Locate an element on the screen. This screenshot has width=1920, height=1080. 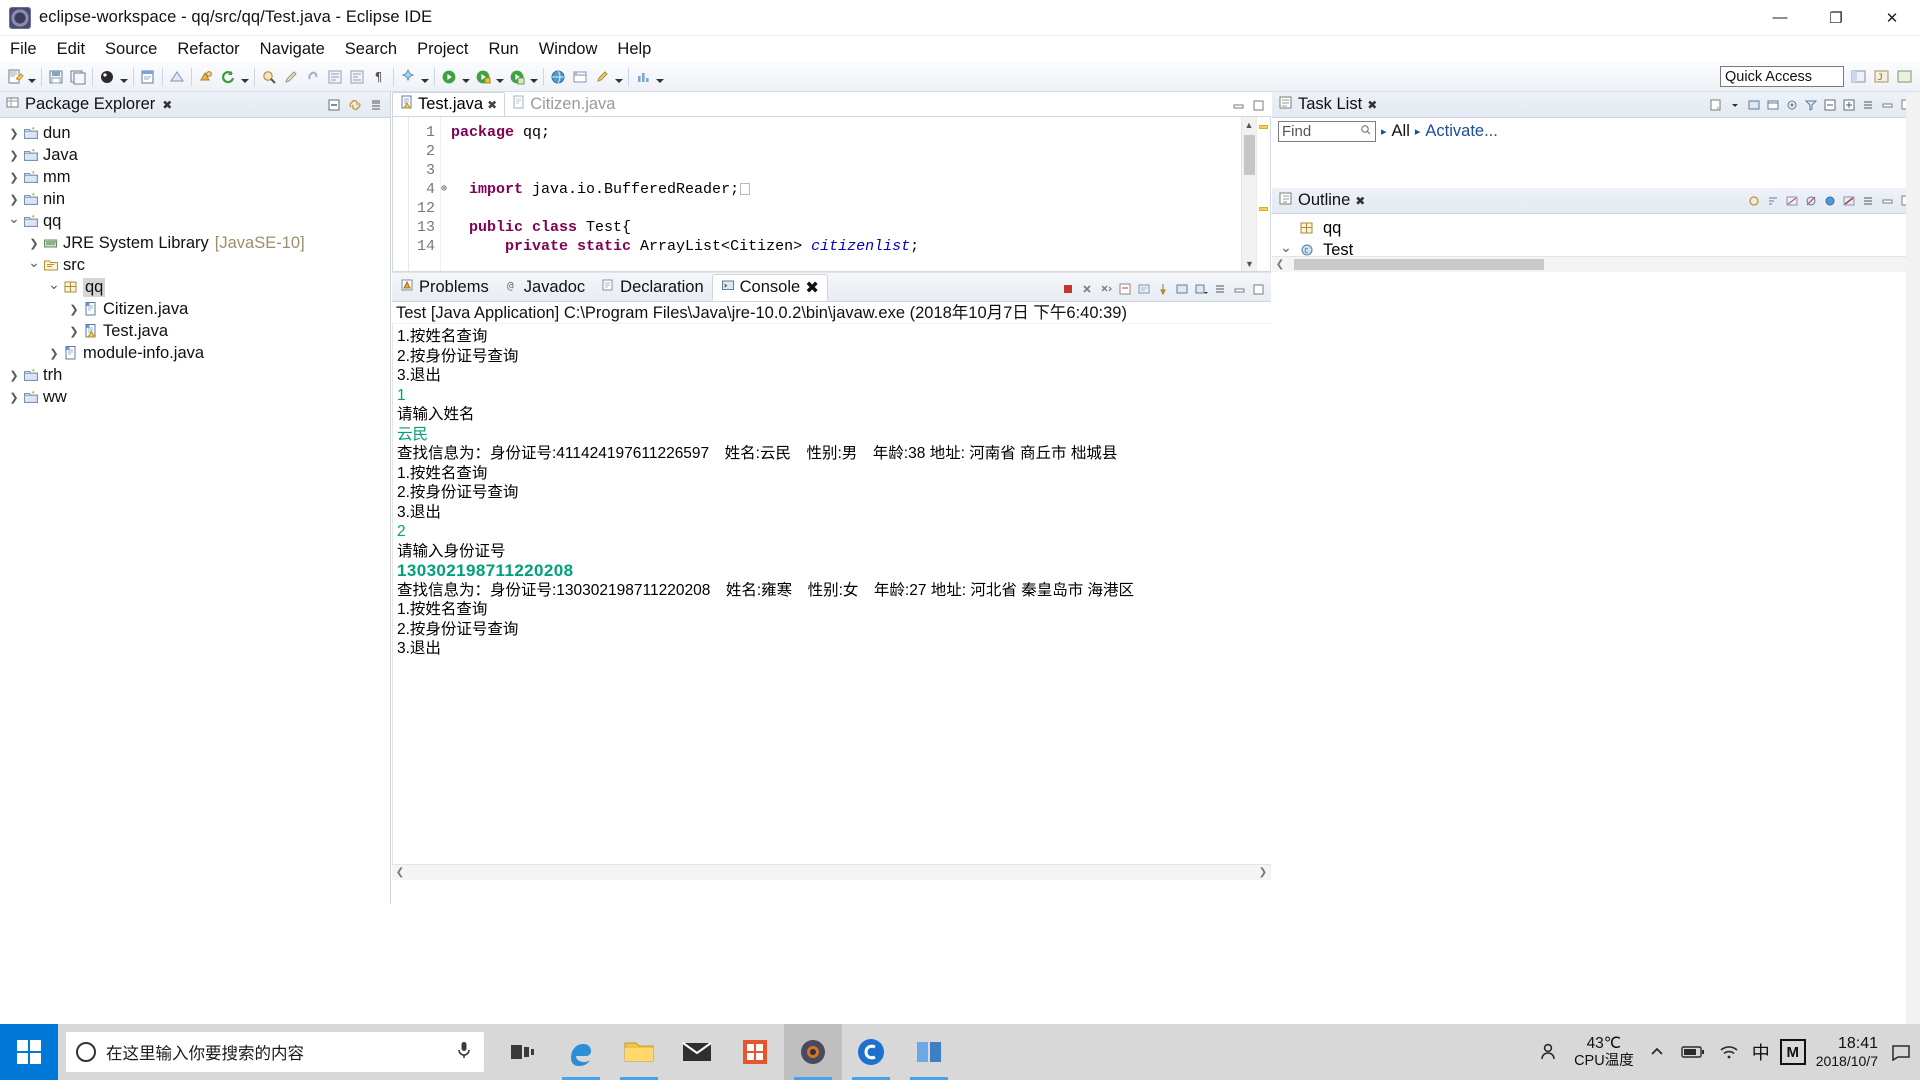
sogou-button is located at coordinates (871, 1052).